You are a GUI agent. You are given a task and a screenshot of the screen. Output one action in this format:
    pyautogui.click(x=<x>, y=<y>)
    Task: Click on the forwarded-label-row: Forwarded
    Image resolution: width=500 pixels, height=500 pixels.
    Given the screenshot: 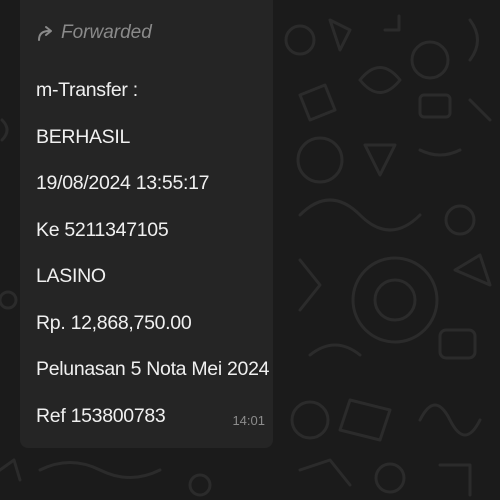 What is the action you would take?
    pyautogui.click(x=94, y=33)
    